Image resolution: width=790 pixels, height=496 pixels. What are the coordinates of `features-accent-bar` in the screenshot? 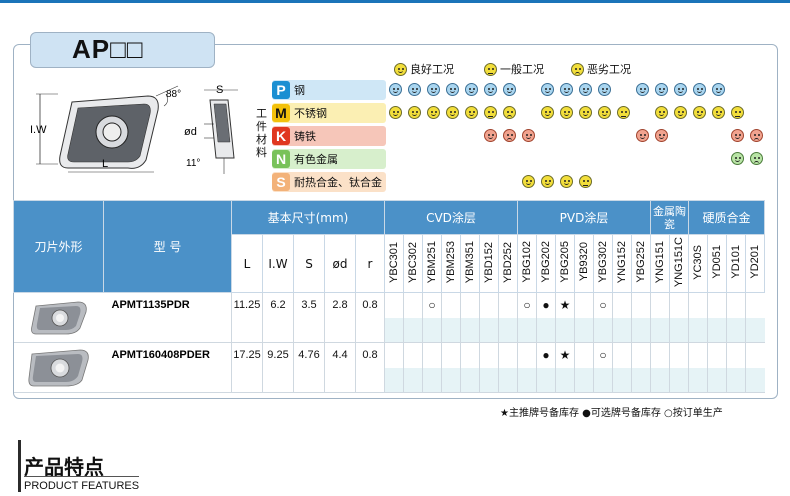 It's located at (19, 466).